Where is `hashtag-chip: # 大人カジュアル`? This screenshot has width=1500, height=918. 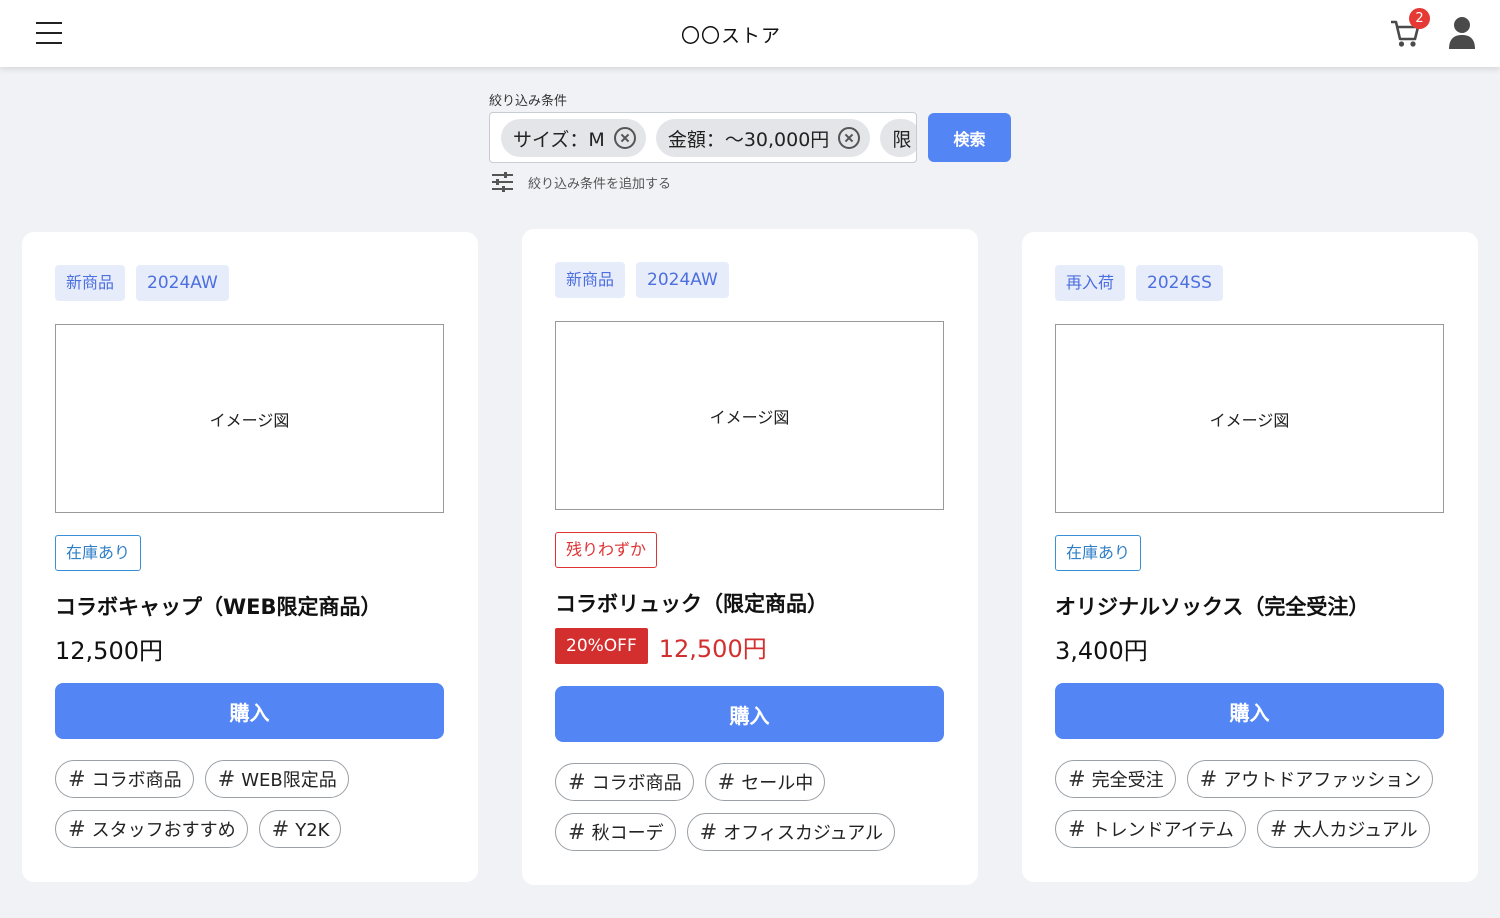 hashtag-chip: # 大人カジュアル is located at coordinates (1343, 829).